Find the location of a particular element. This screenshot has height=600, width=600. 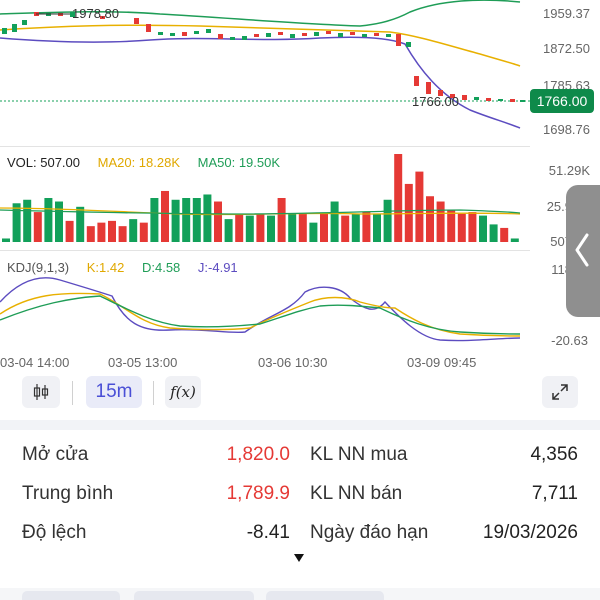

open-label: Mở cửa is located at coordinates (55, 454).